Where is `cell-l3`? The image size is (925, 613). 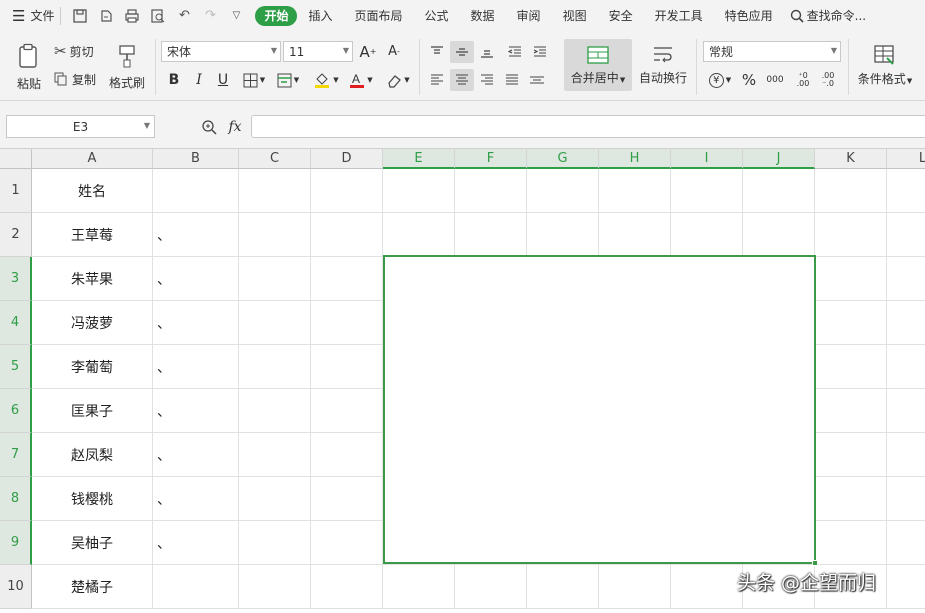
cell-l3 is located at coordinates (906, 279).